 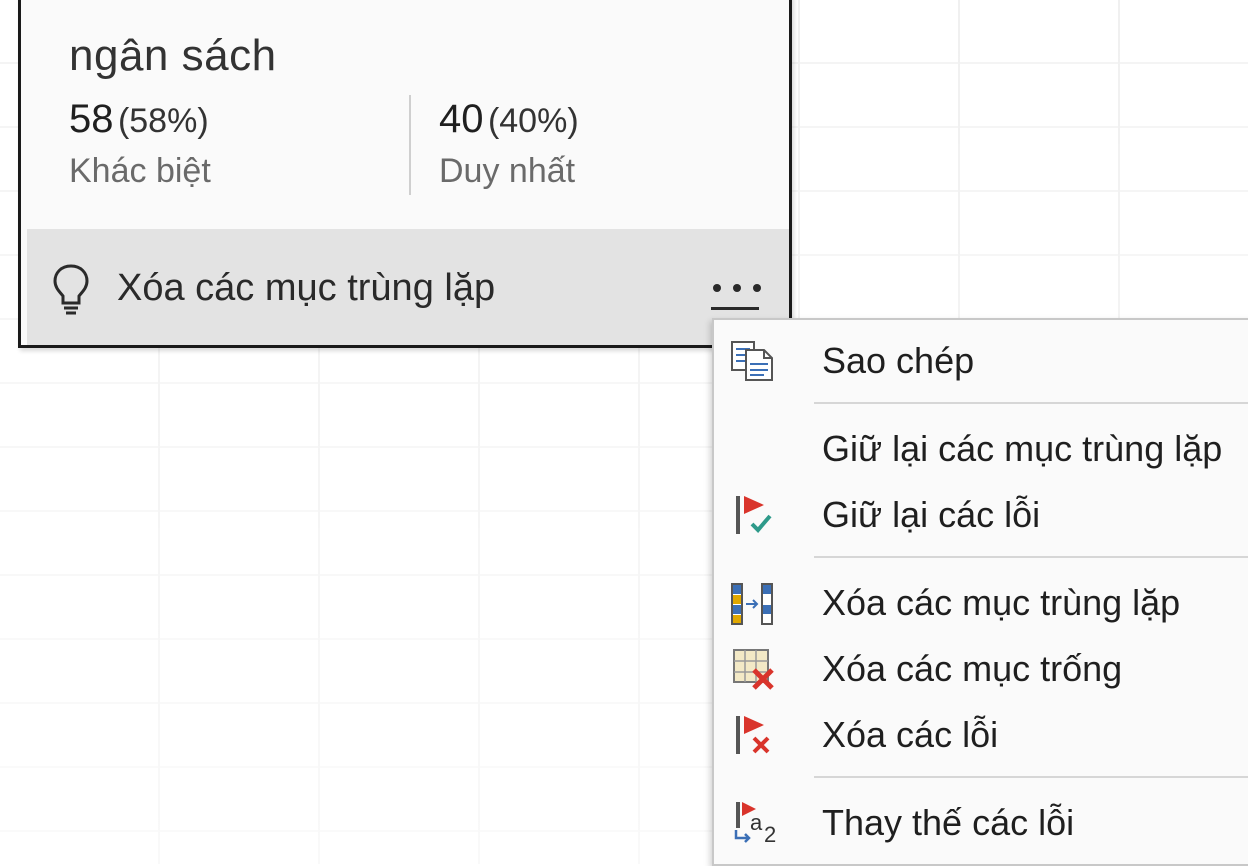 What do you see at coordinates (91, 119) in the screenshot?
I see `stat-distinct-value: 58` at bounding box center [91, 119].